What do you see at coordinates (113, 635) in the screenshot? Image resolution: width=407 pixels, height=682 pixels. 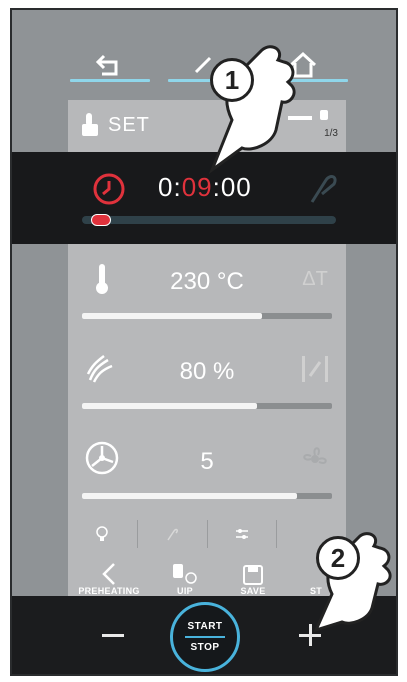 I see `minus-button` at bounding box center [113, 635].